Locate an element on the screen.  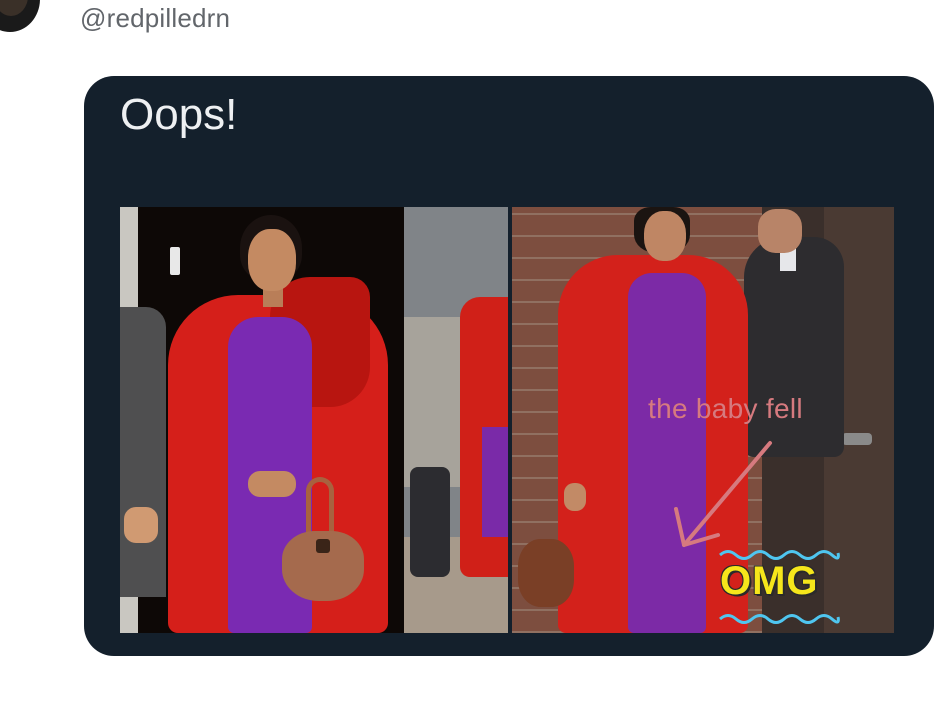
inset-leg is located at coordinates (430, 522).